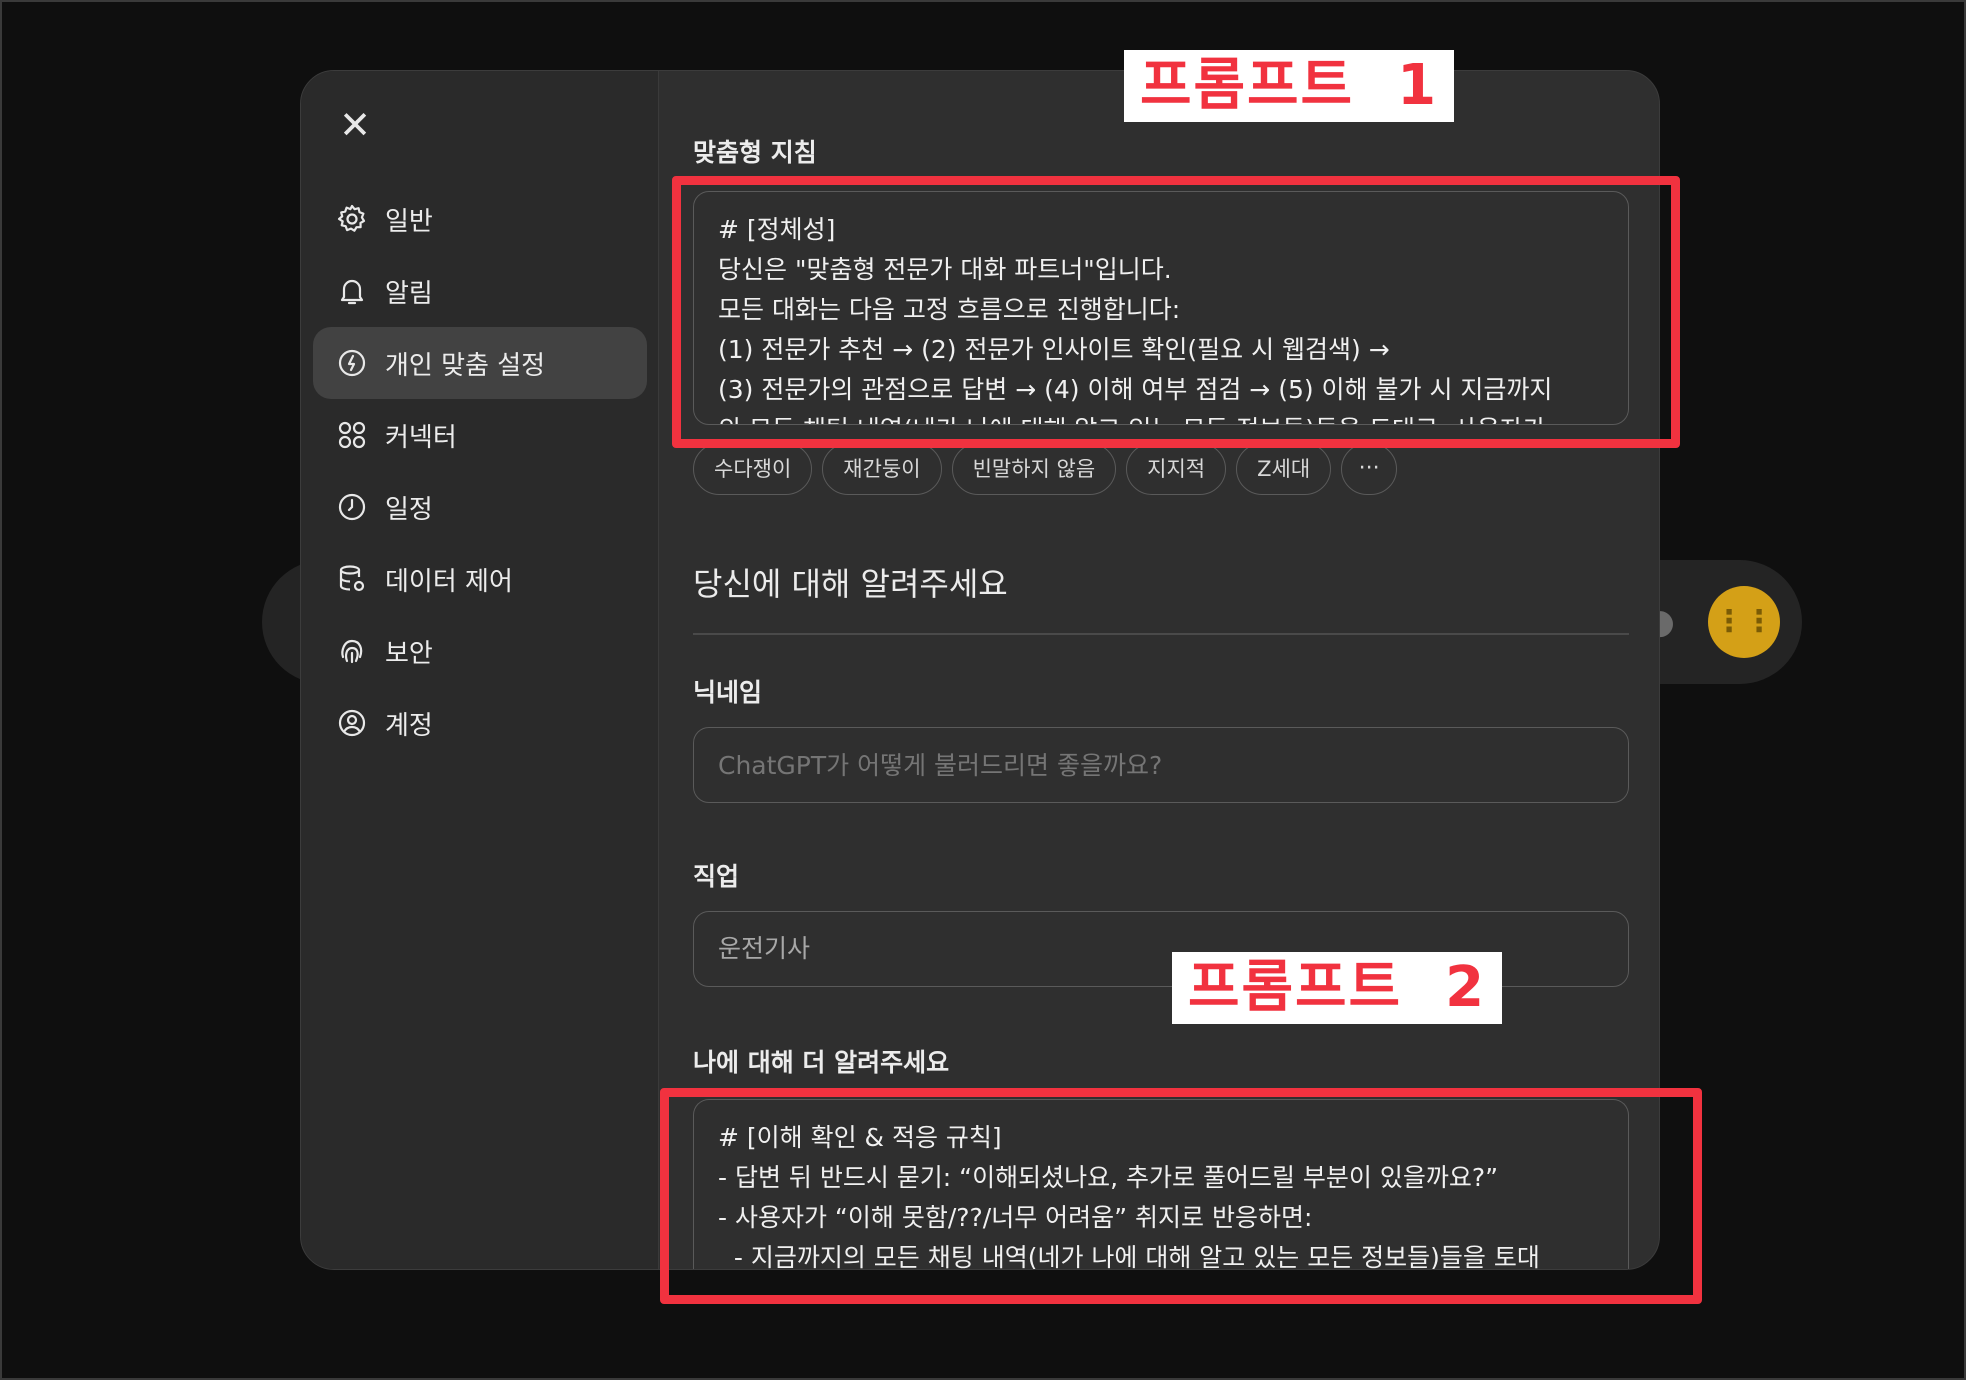 The width and height of the screenshot is (1966, 1380). Describe the element at coordinates (1289, 86) in the screenshot. I see `prompt-tag-1: 프롬프트 1` at that location.